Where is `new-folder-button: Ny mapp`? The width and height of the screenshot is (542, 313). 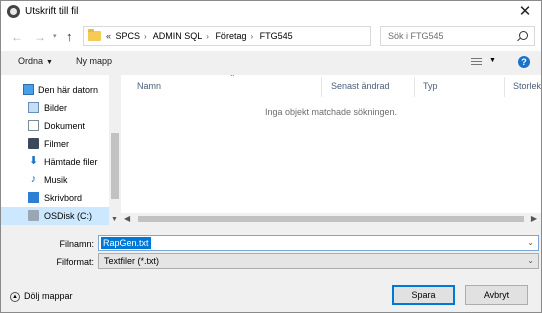
new-folder-button: Ny mapp is located at coordinates (94, 61).